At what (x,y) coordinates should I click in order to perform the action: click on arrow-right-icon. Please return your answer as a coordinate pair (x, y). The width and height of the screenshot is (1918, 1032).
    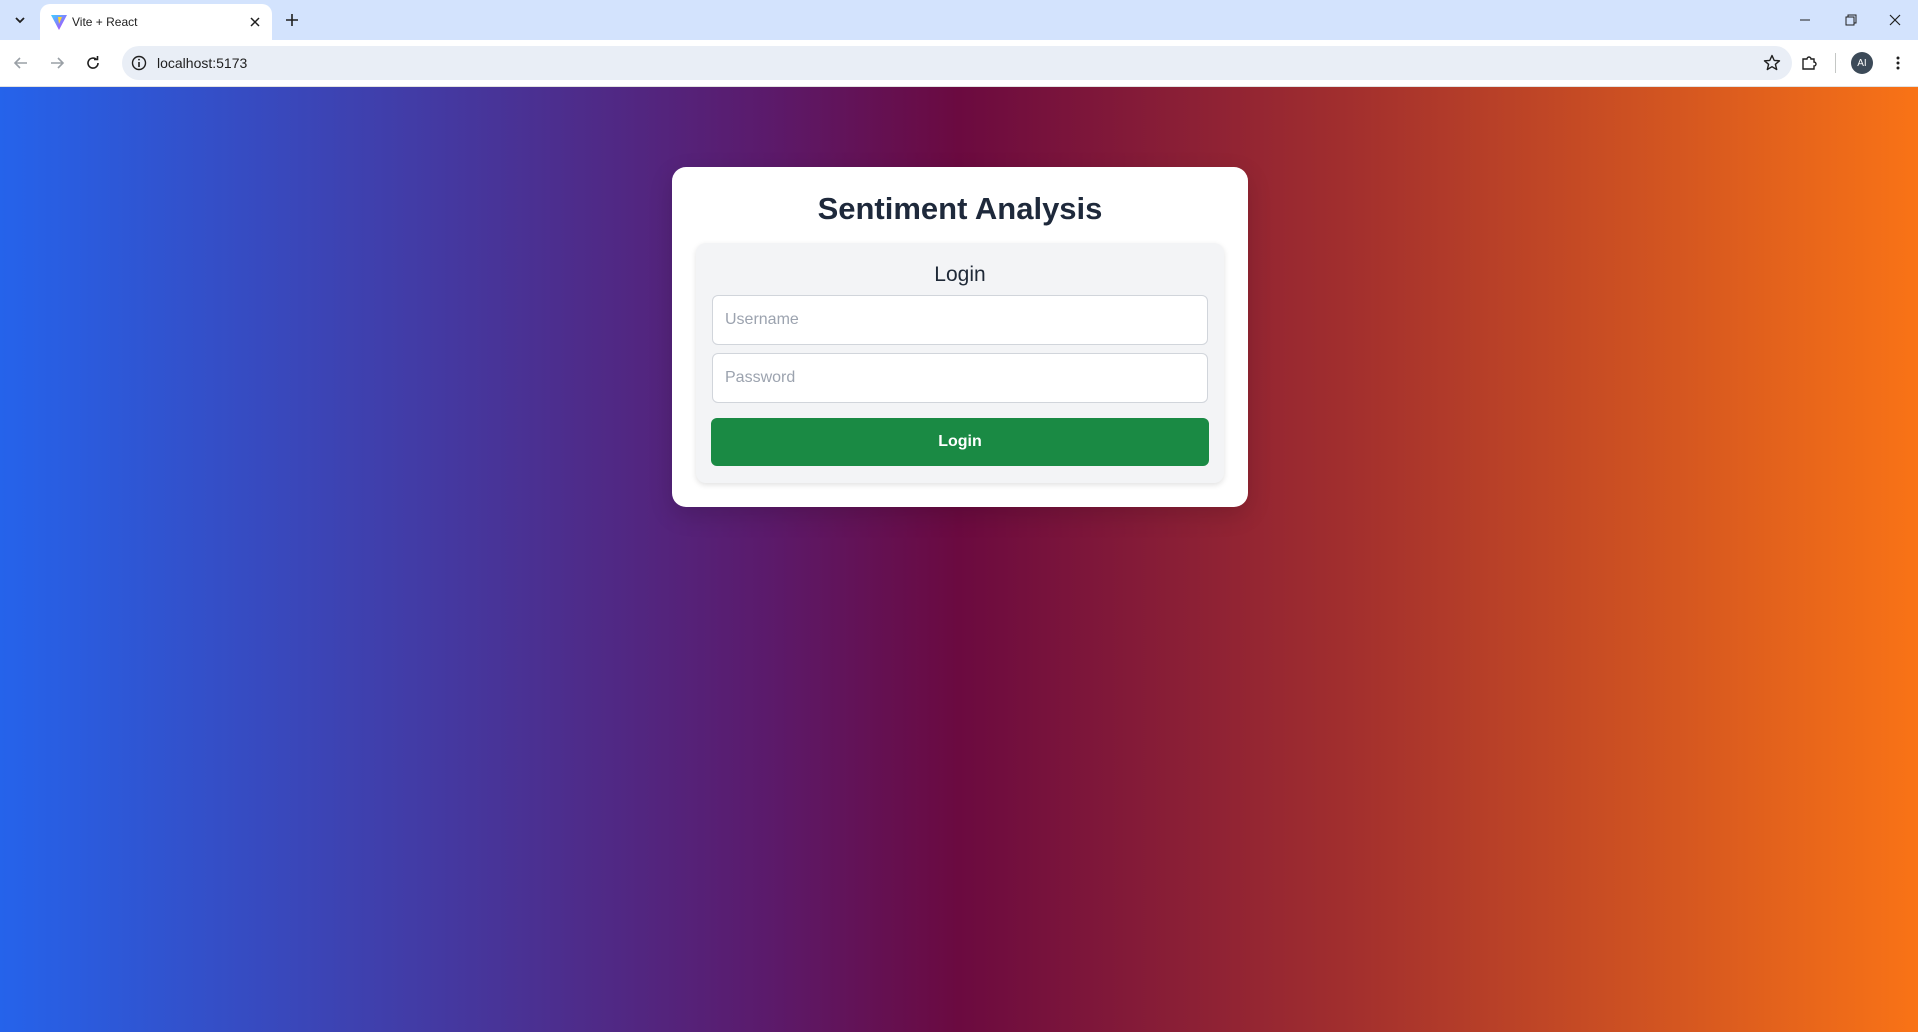
    Looking at the image, I should click on (58, 63).